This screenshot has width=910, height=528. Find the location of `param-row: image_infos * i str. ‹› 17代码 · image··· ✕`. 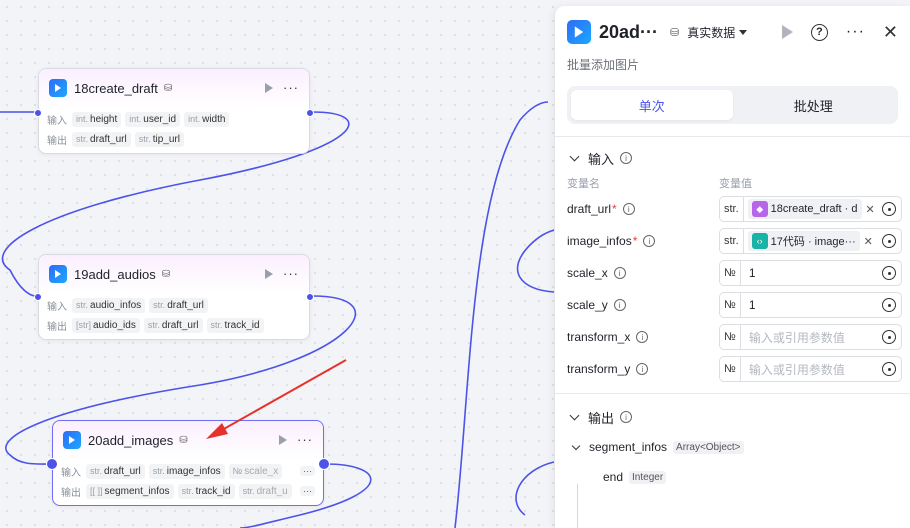

param-row: image_infos * i str. ‹› 17代码 · image··· ✕ is located at coordinates (732, 241).